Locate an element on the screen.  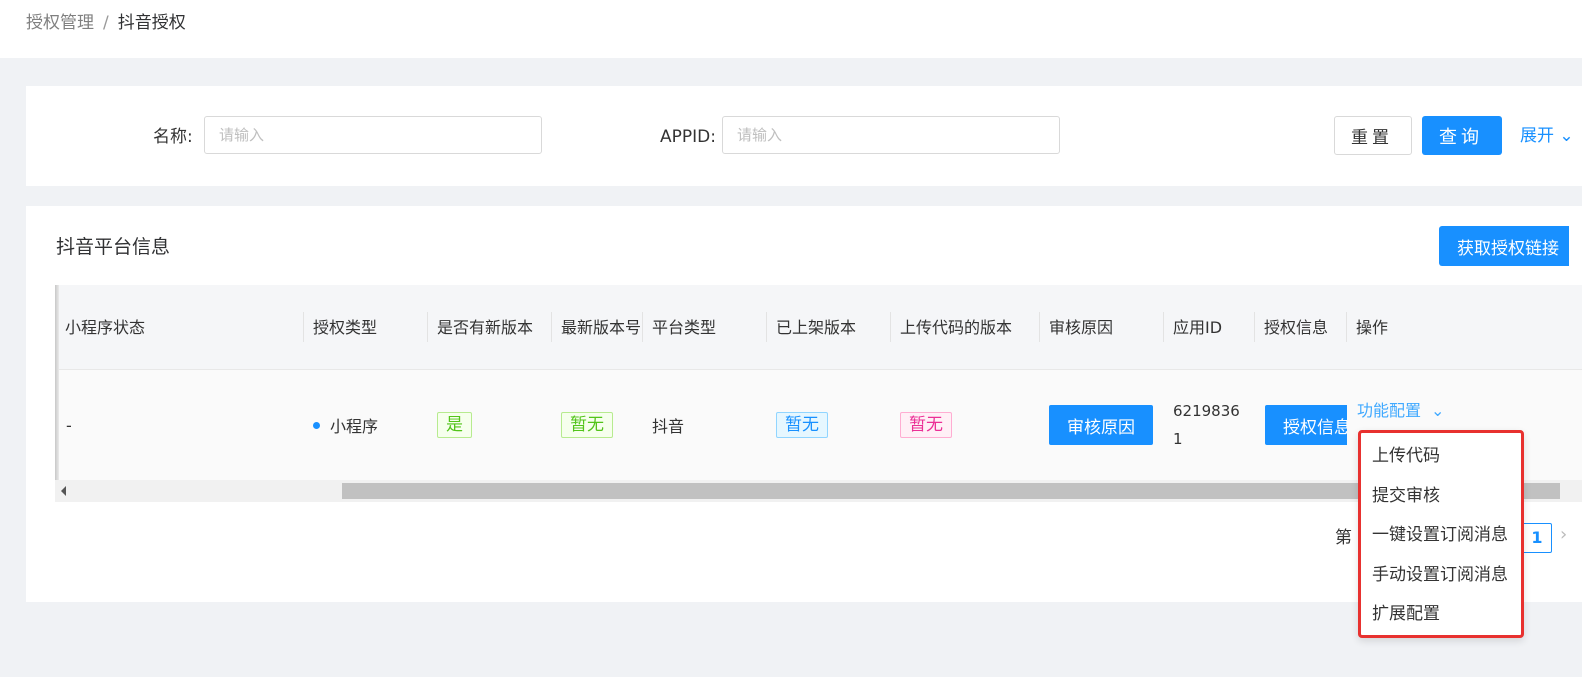
auth-type-text: 小程序 is located at coordinates (354, 426).